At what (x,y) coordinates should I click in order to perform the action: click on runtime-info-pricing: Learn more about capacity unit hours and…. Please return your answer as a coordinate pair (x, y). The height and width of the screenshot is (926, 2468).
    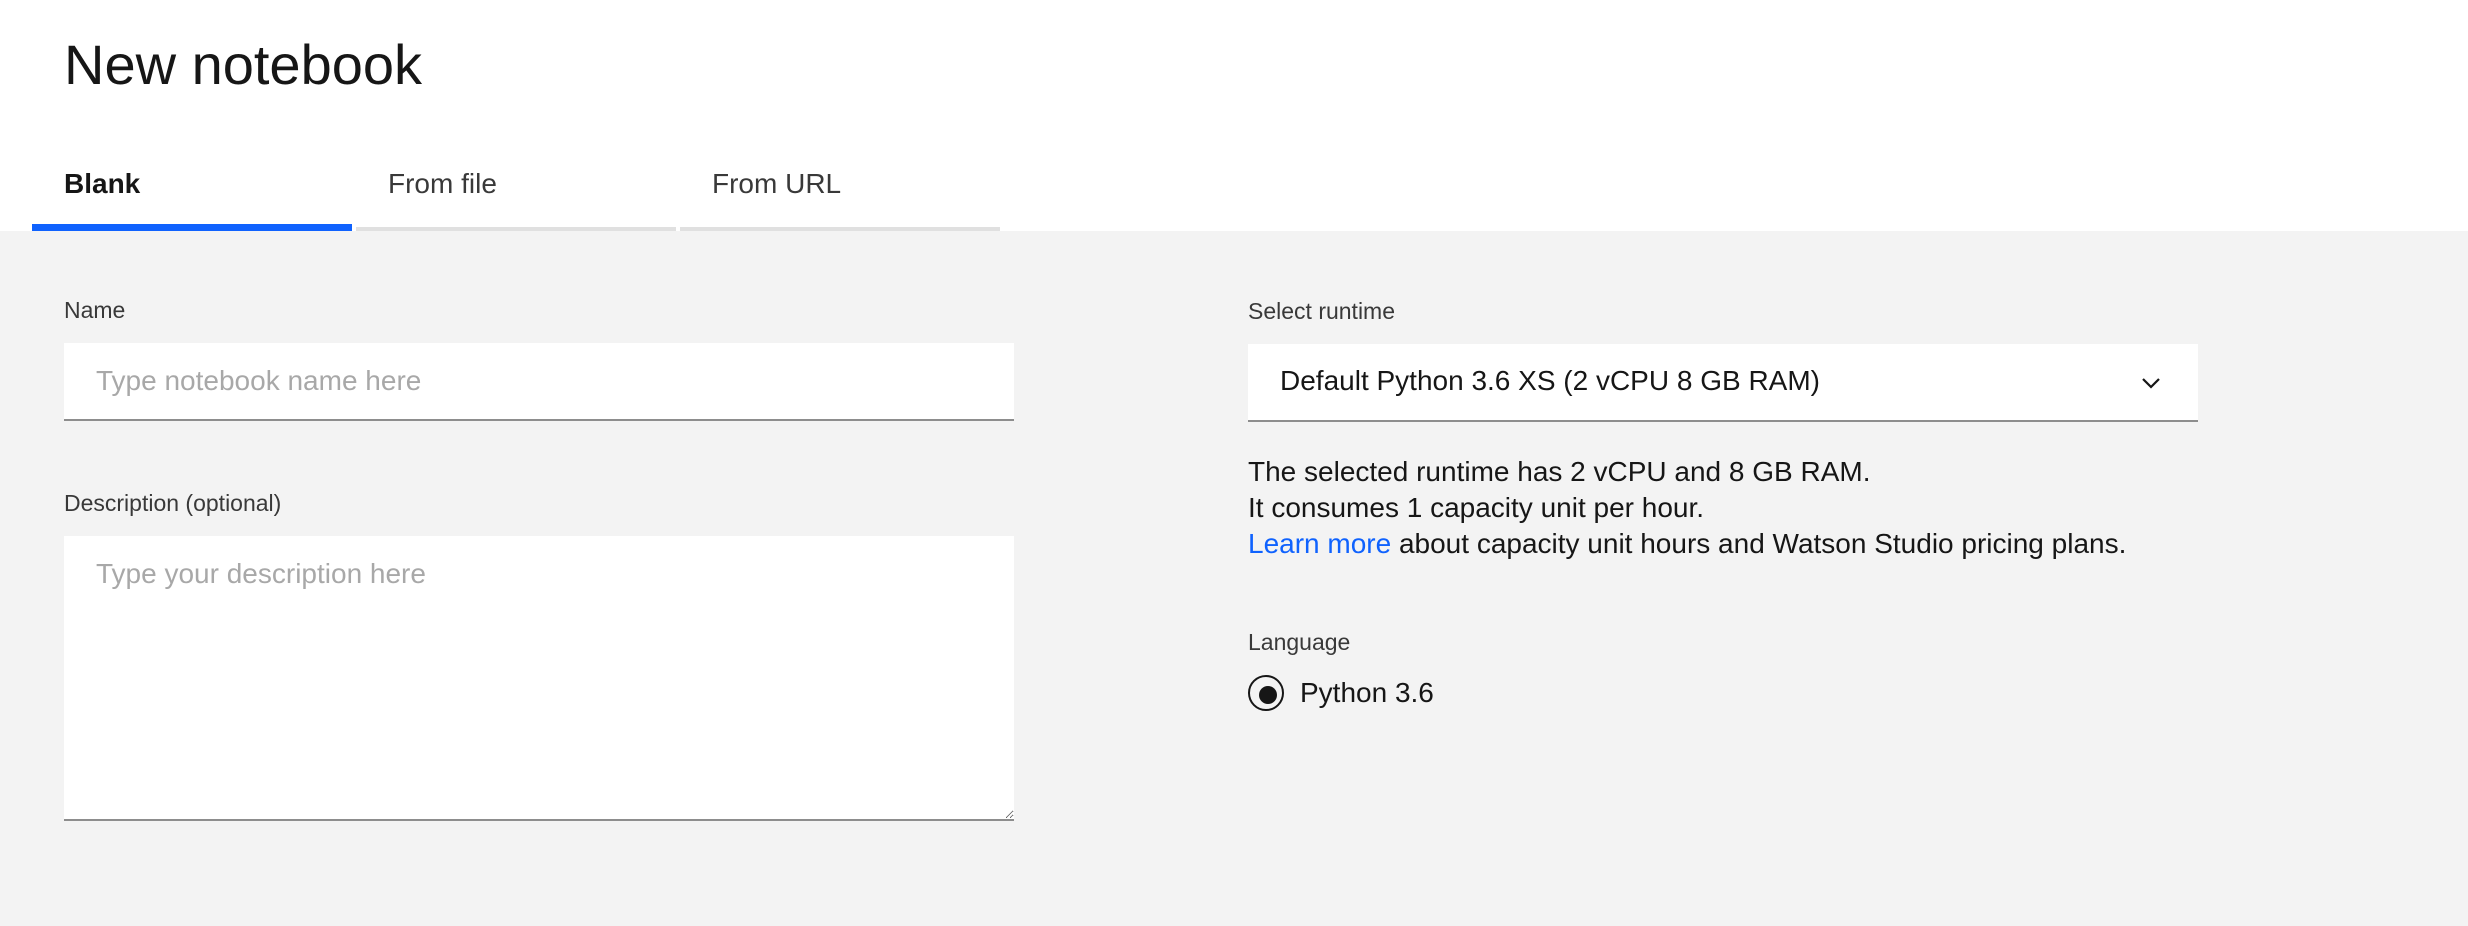
    Looking at the image, I should click on (1687, 544).